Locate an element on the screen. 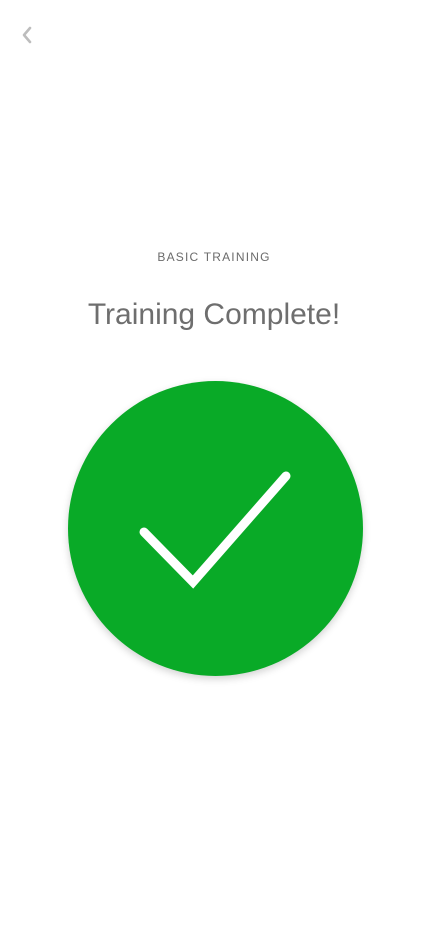  checkmark-icon is located at coordinates (215, 530).